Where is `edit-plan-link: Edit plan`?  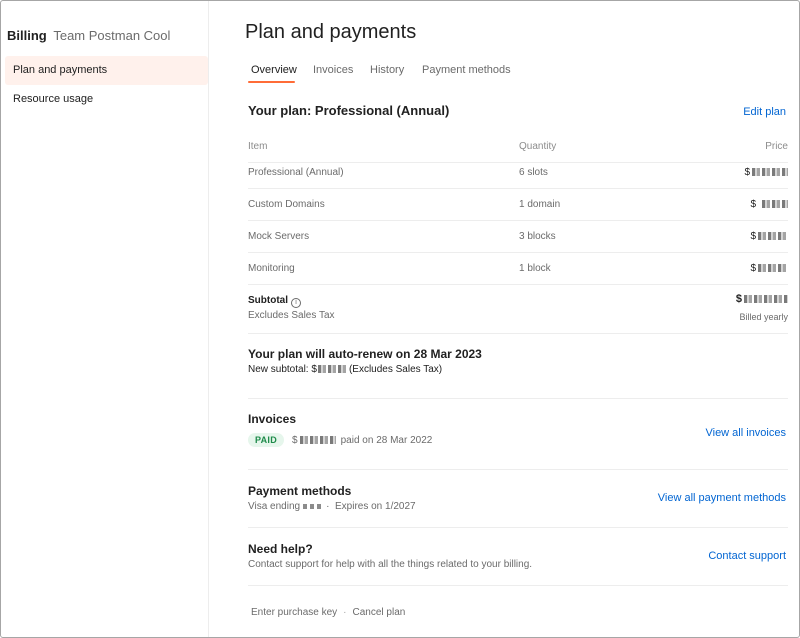 edit-plan-link: Edit plan is located at coordinates (764, 112).